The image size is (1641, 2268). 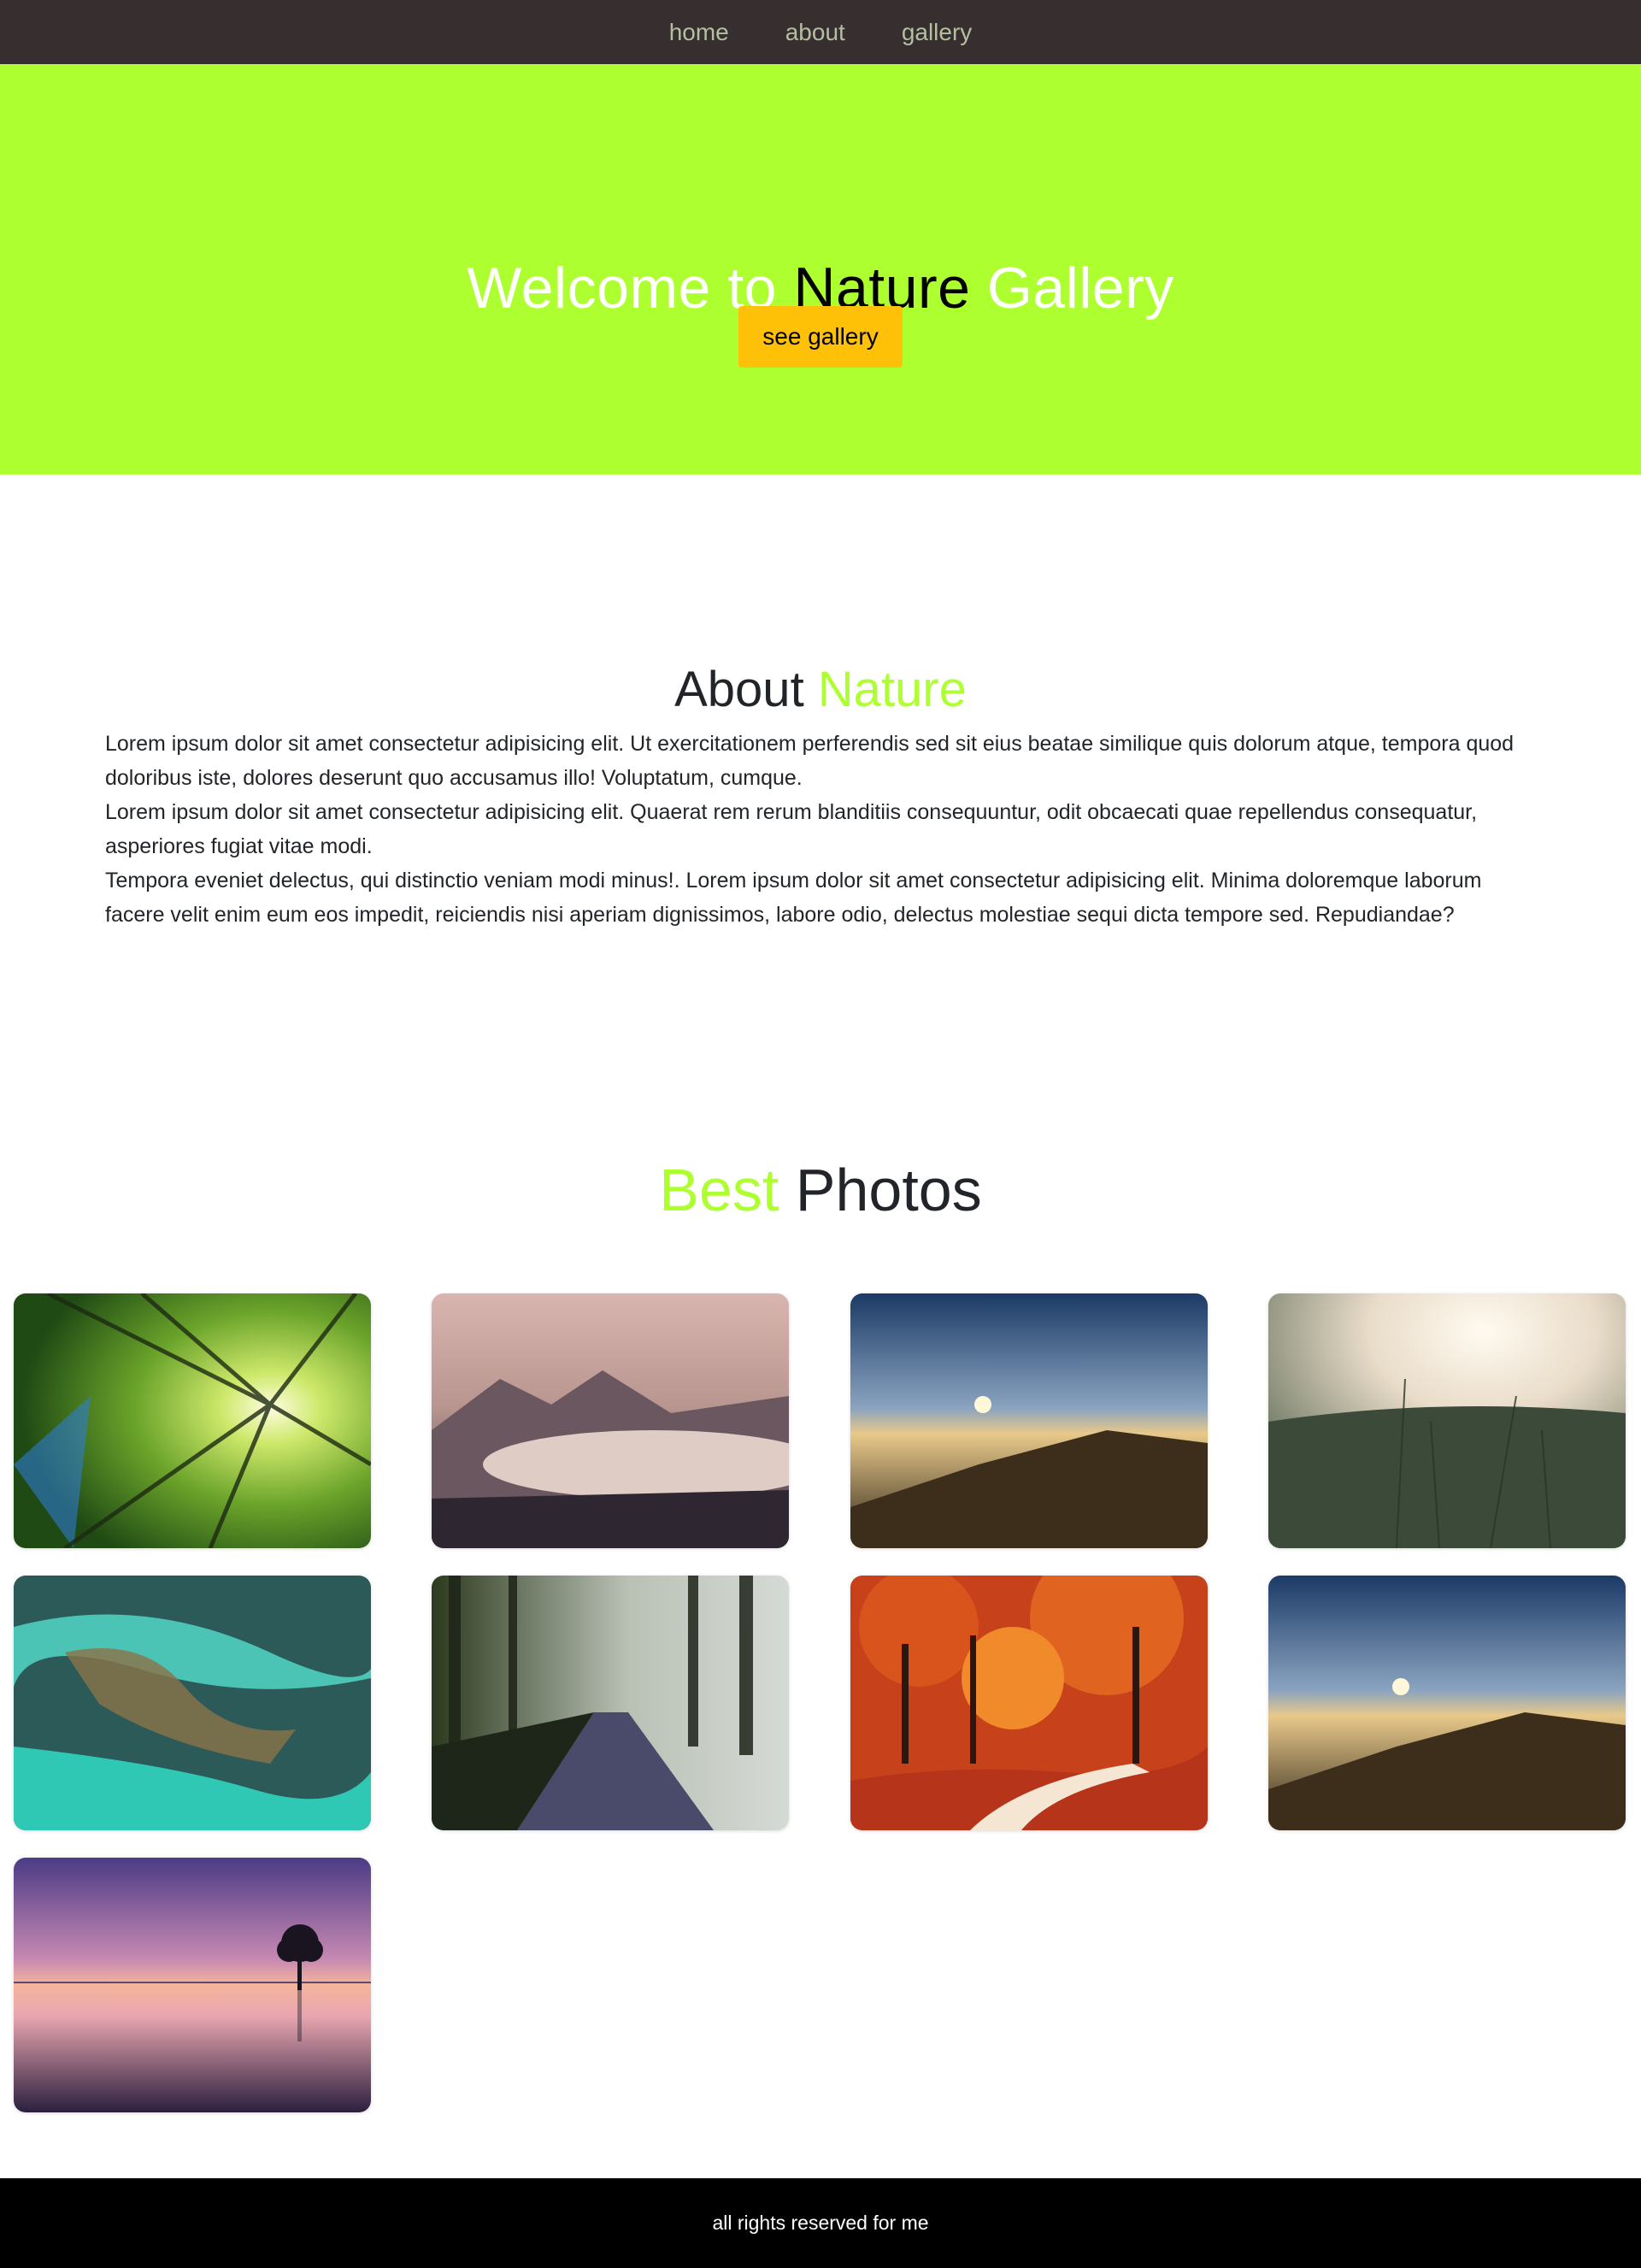 I want to click on gallery-photo-lake-tree-sunset, so click(x=193, y=1985).